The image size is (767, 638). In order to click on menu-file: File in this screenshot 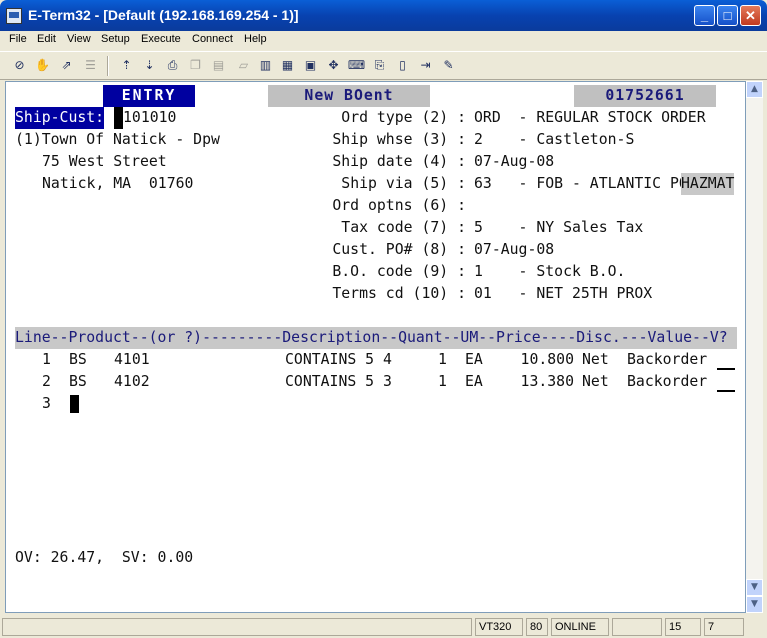, I will do `click(18, 39)`.